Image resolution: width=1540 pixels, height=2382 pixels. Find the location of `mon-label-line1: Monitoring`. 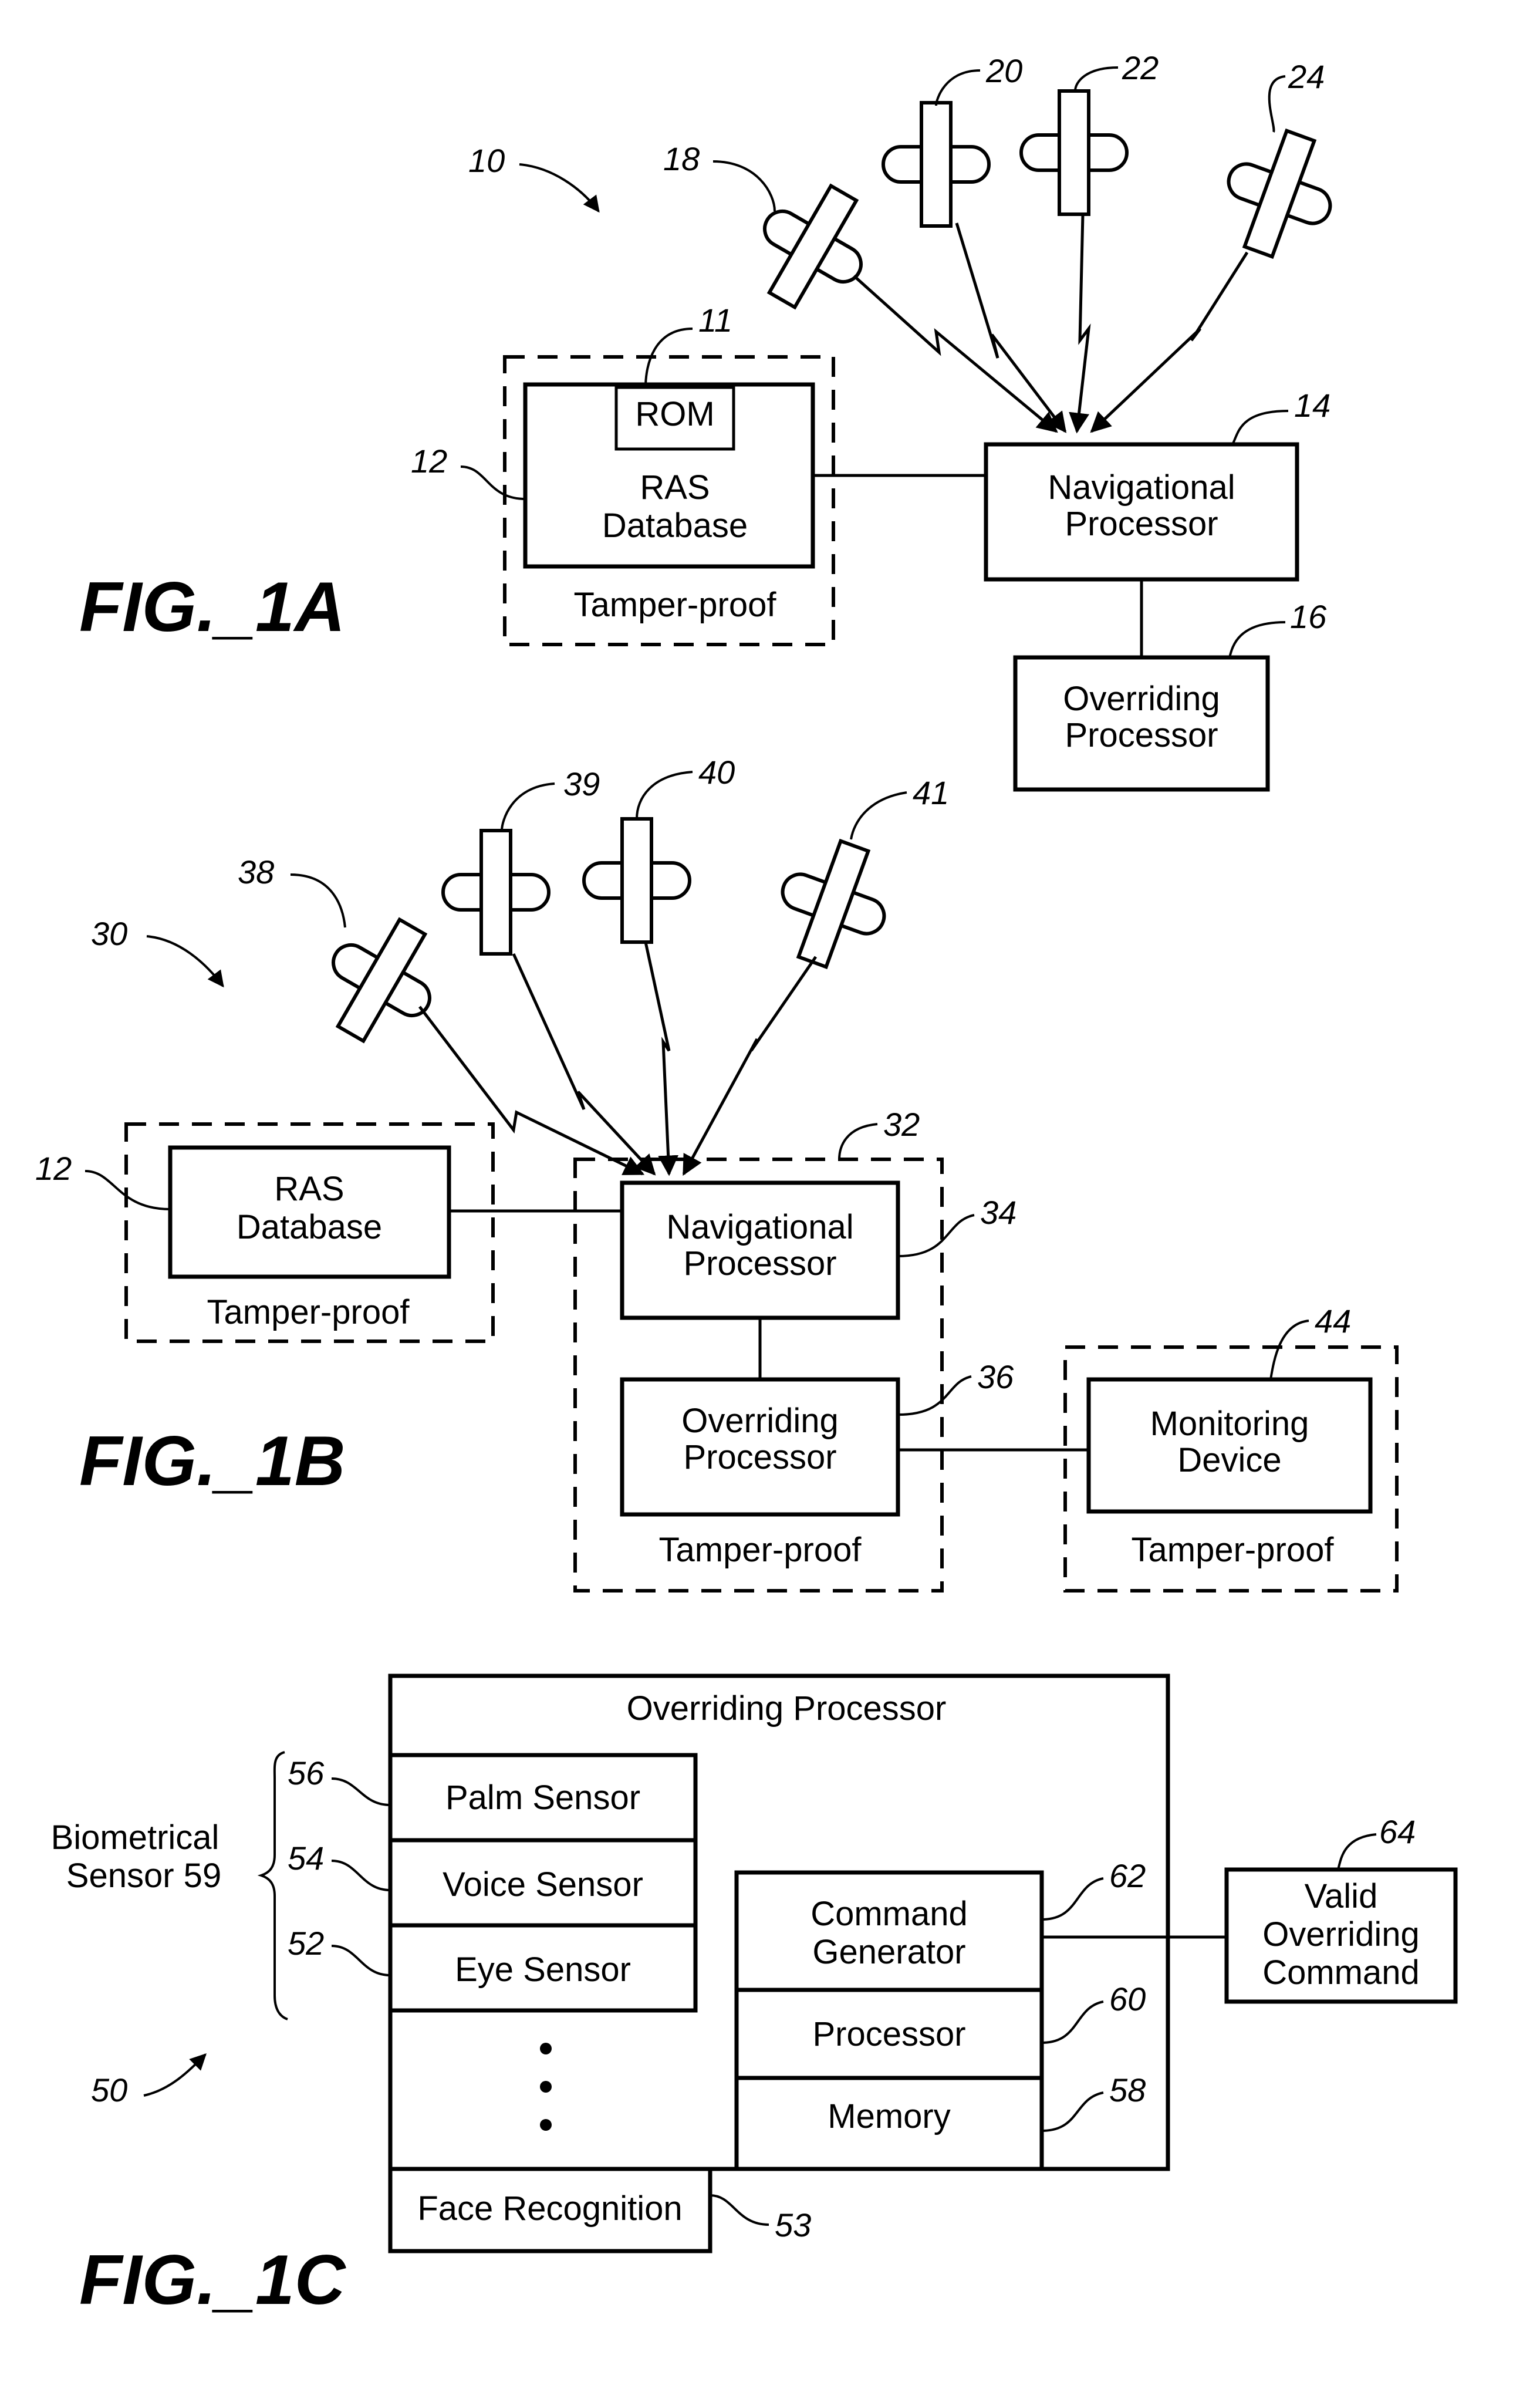

mon-label-line1: Monitoring is located at coordinates (1229, 1424).